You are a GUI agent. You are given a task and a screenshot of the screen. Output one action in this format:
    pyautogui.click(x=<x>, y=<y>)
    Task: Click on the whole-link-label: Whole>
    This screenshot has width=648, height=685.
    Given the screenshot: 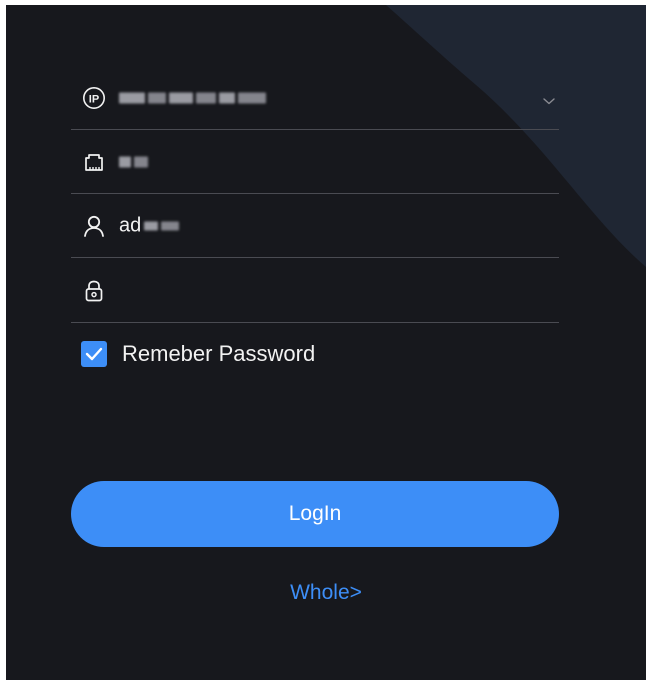 What is the action you would take?
    pyautogui.click(x=326, y=592)
    